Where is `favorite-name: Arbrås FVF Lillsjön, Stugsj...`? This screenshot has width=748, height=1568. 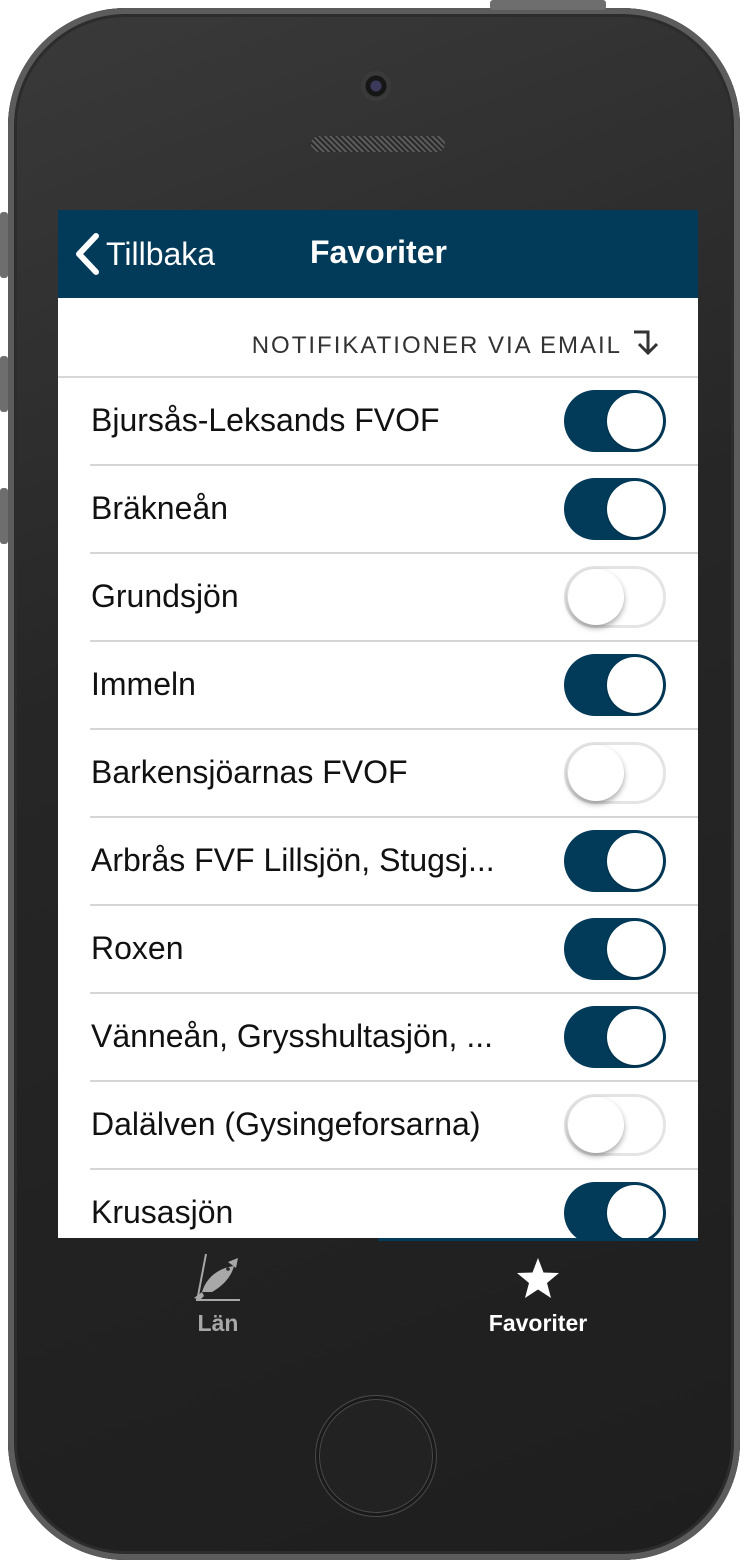
favorite-name: Arbrås FVF Lillsjön, Stugsj... is located at coordinates (293, 860).